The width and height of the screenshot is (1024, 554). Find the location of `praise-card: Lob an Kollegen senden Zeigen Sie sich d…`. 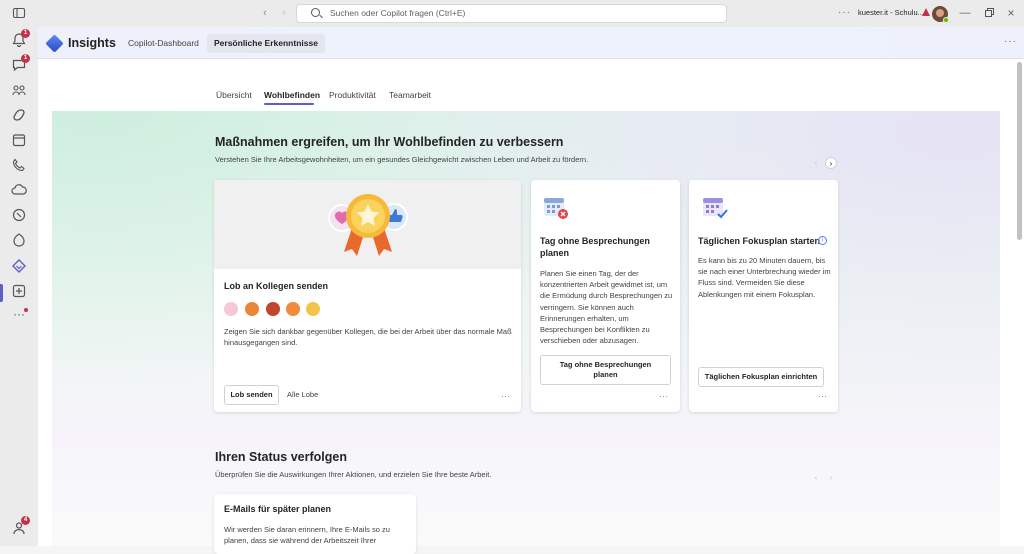

praise-card: Lob an Kollegen senden Zeigen Sie sich d… is located at coordinates (367, 296).